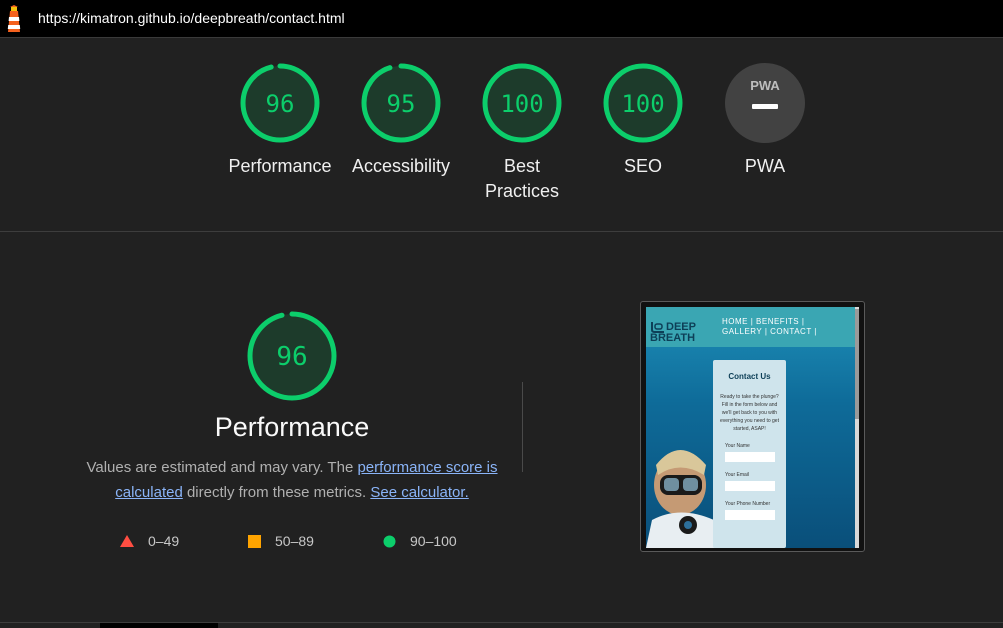  Describe the element at coordinates (164, 541) in the screenshot. I see `legend-fail-range: 0–49` at that location.